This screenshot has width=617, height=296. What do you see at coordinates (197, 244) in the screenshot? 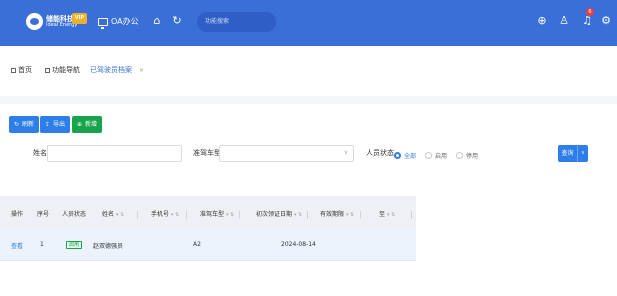
I see `row-vehicle: A2` at bounding box center [197, 244].